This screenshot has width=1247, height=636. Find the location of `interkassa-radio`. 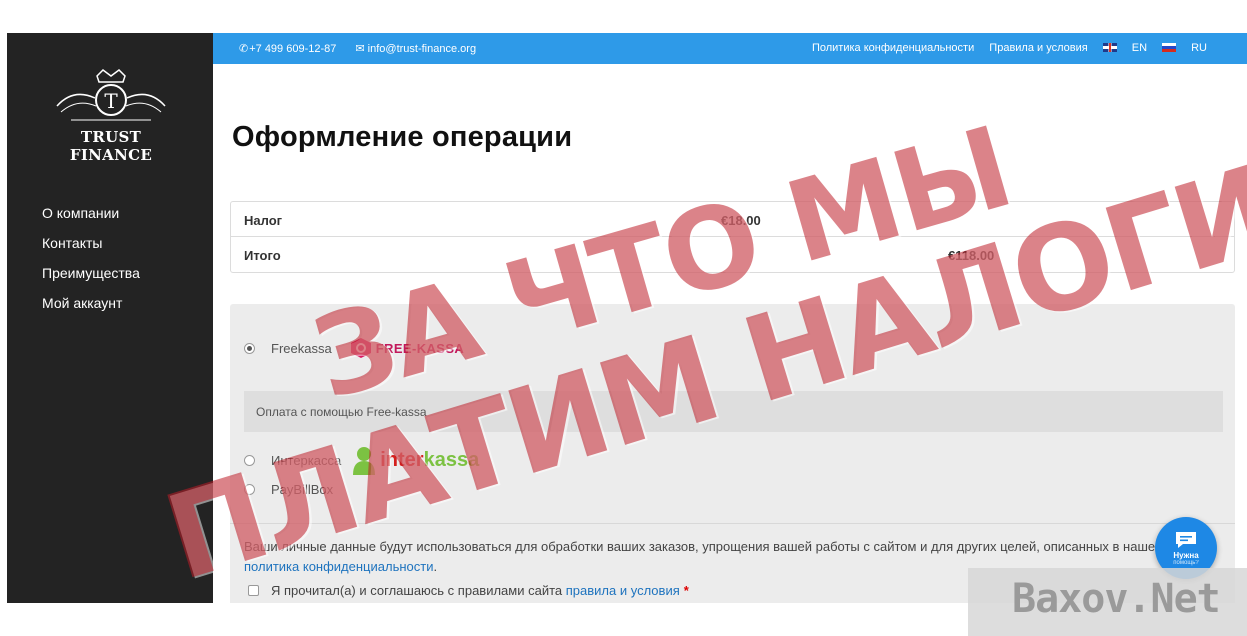

interkassa-radio is located at coordinates (249, 460).